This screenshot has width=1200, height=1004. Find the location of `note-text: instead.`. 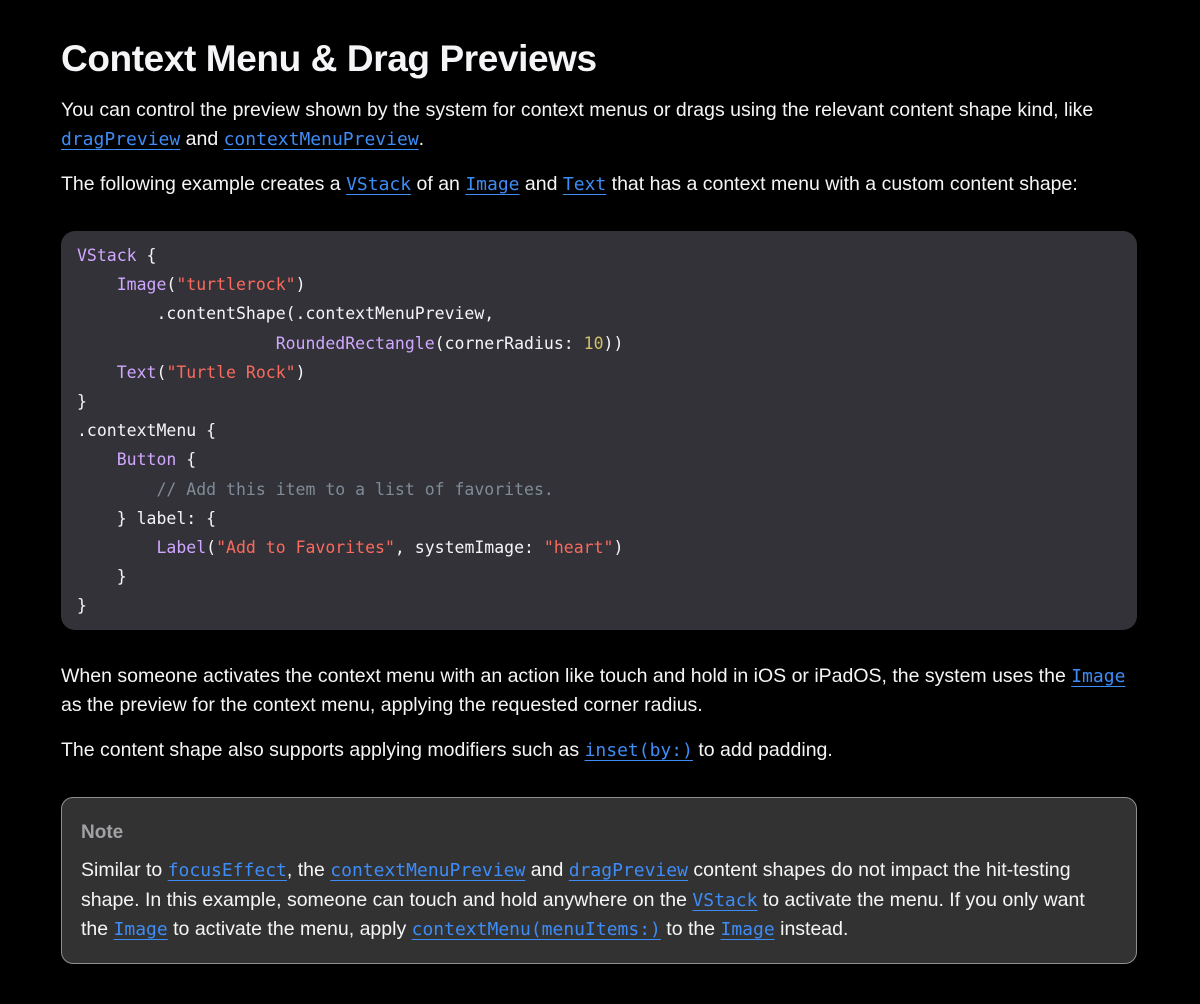

note-text: instead. is located at coordinates (811, 929).